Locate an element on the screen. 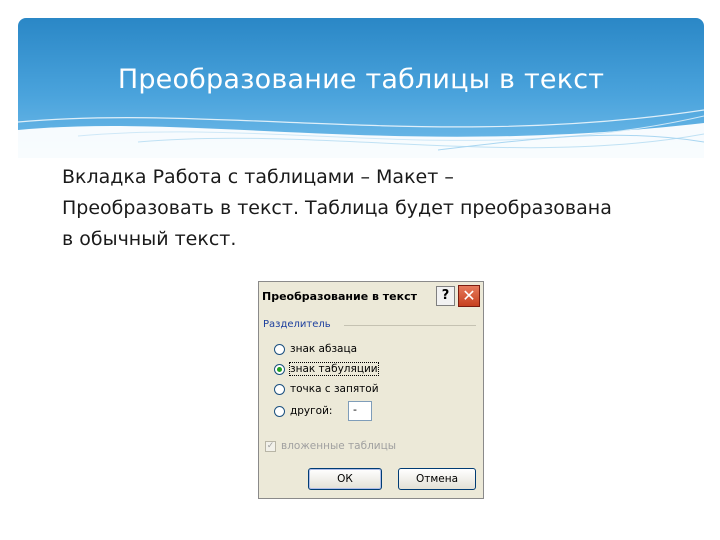 The height and width of the screenshot is (540, 720). radio-tab-mark: знак табуляции is located at coordinates (326, 369).